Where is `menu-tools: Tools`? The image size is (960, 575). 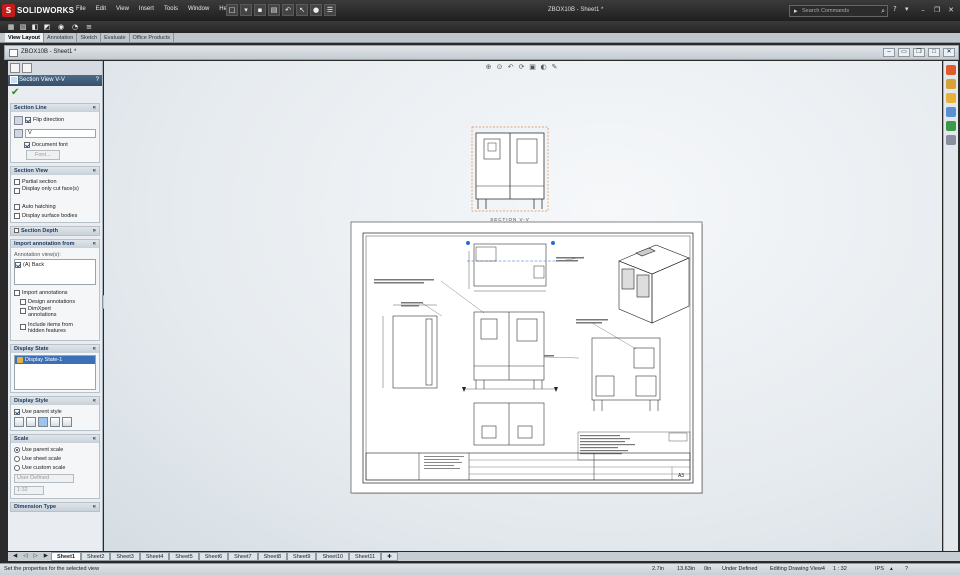
menu-tools: Tools is located at coordinates (171, 9).